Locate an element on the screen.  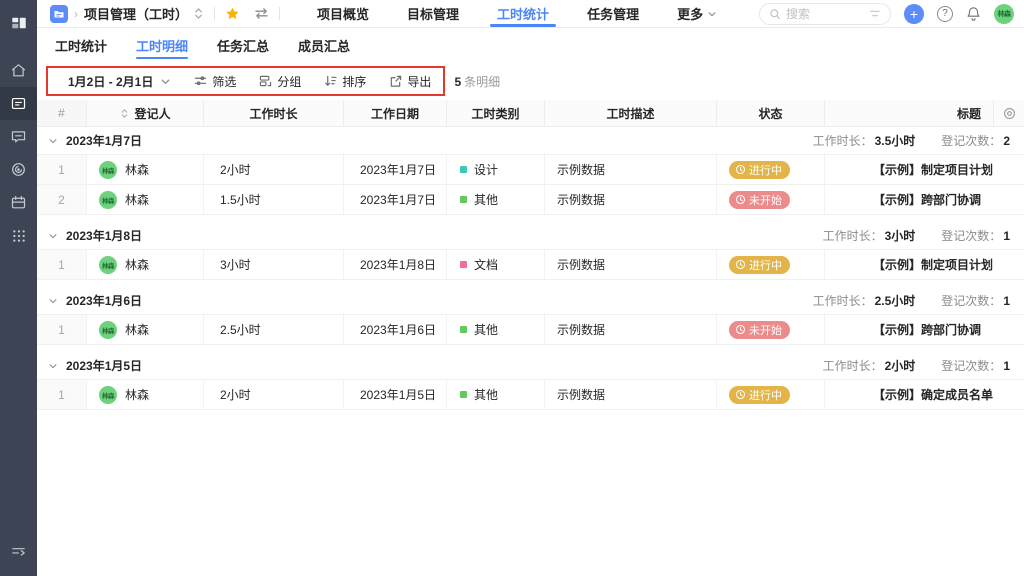
nav-item-timesheet: 工时统计 is located at coordinates (523, 13).